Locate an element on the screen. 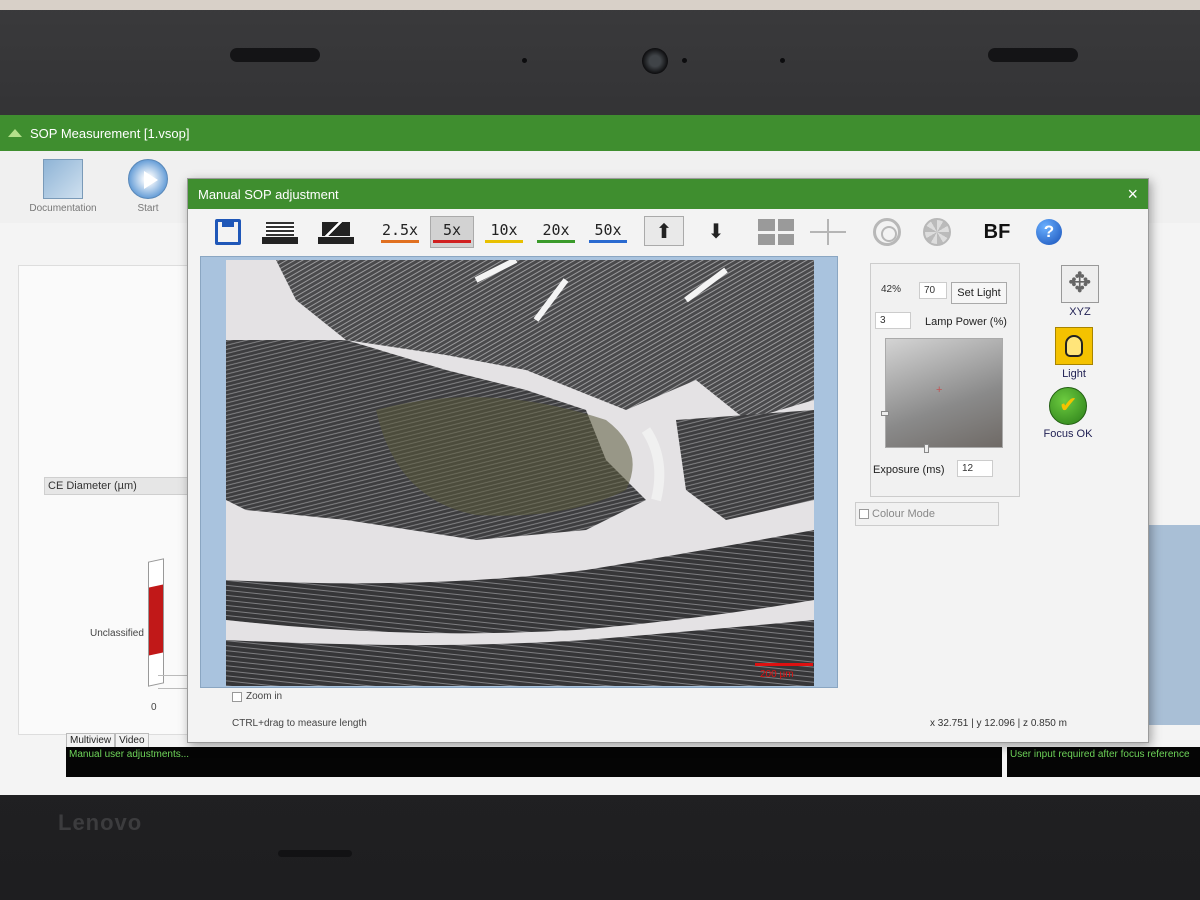  start-label: Start is located at coordinates (148, 208).